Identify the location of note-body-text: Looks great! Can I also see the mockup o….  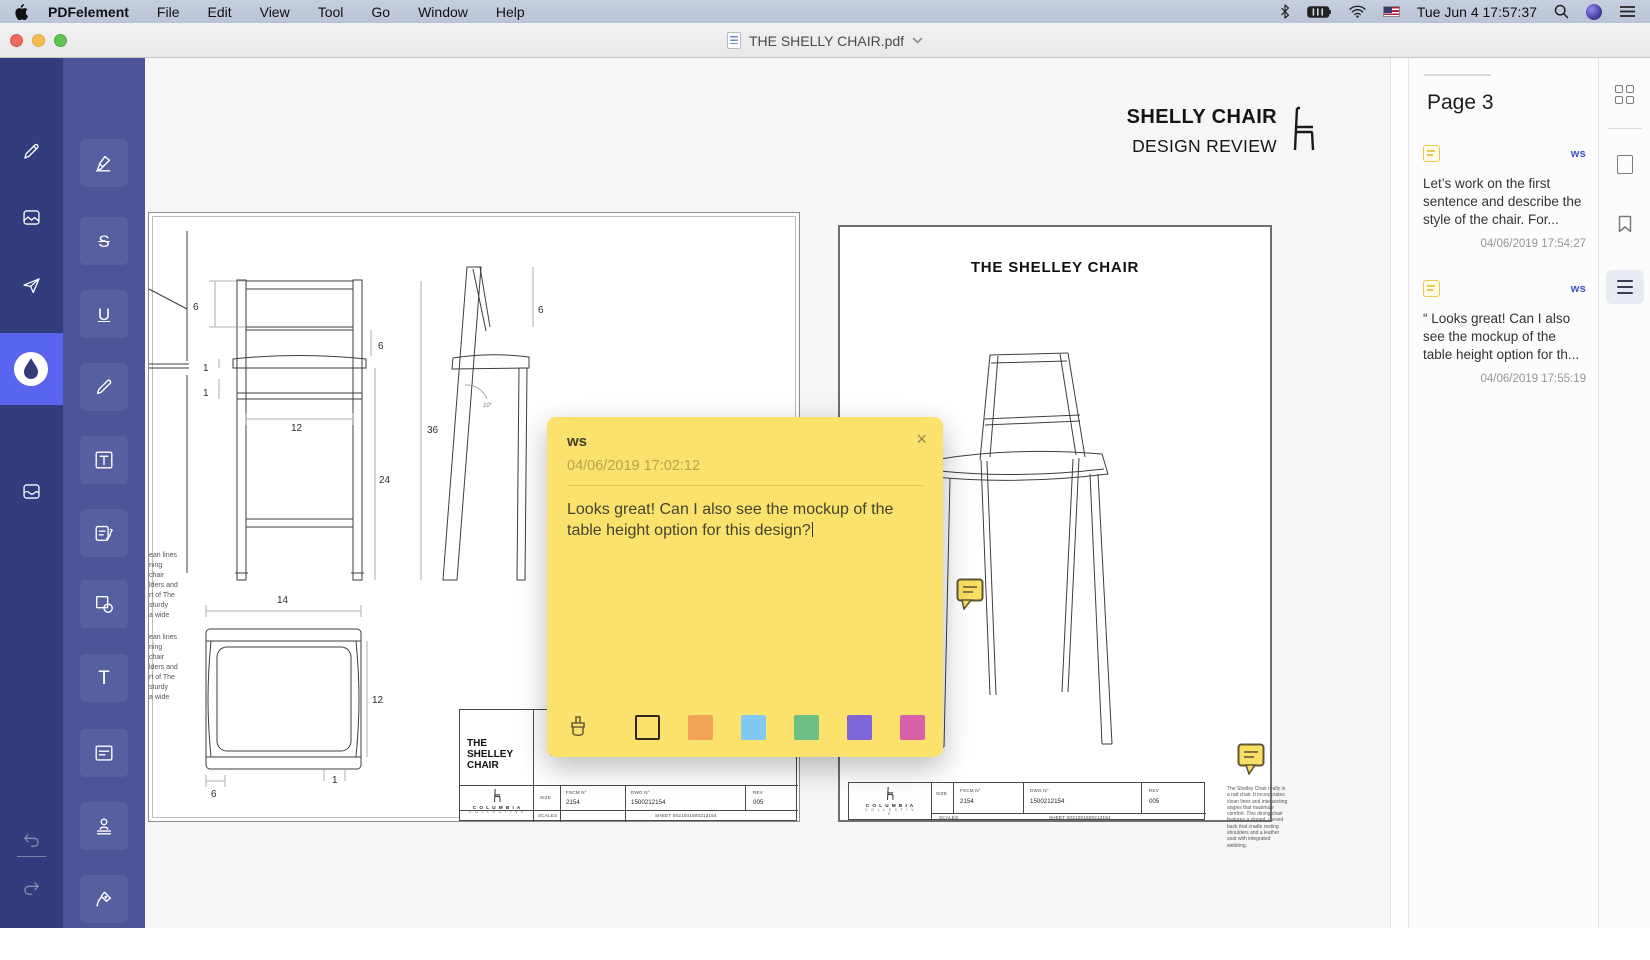
(737, 520).